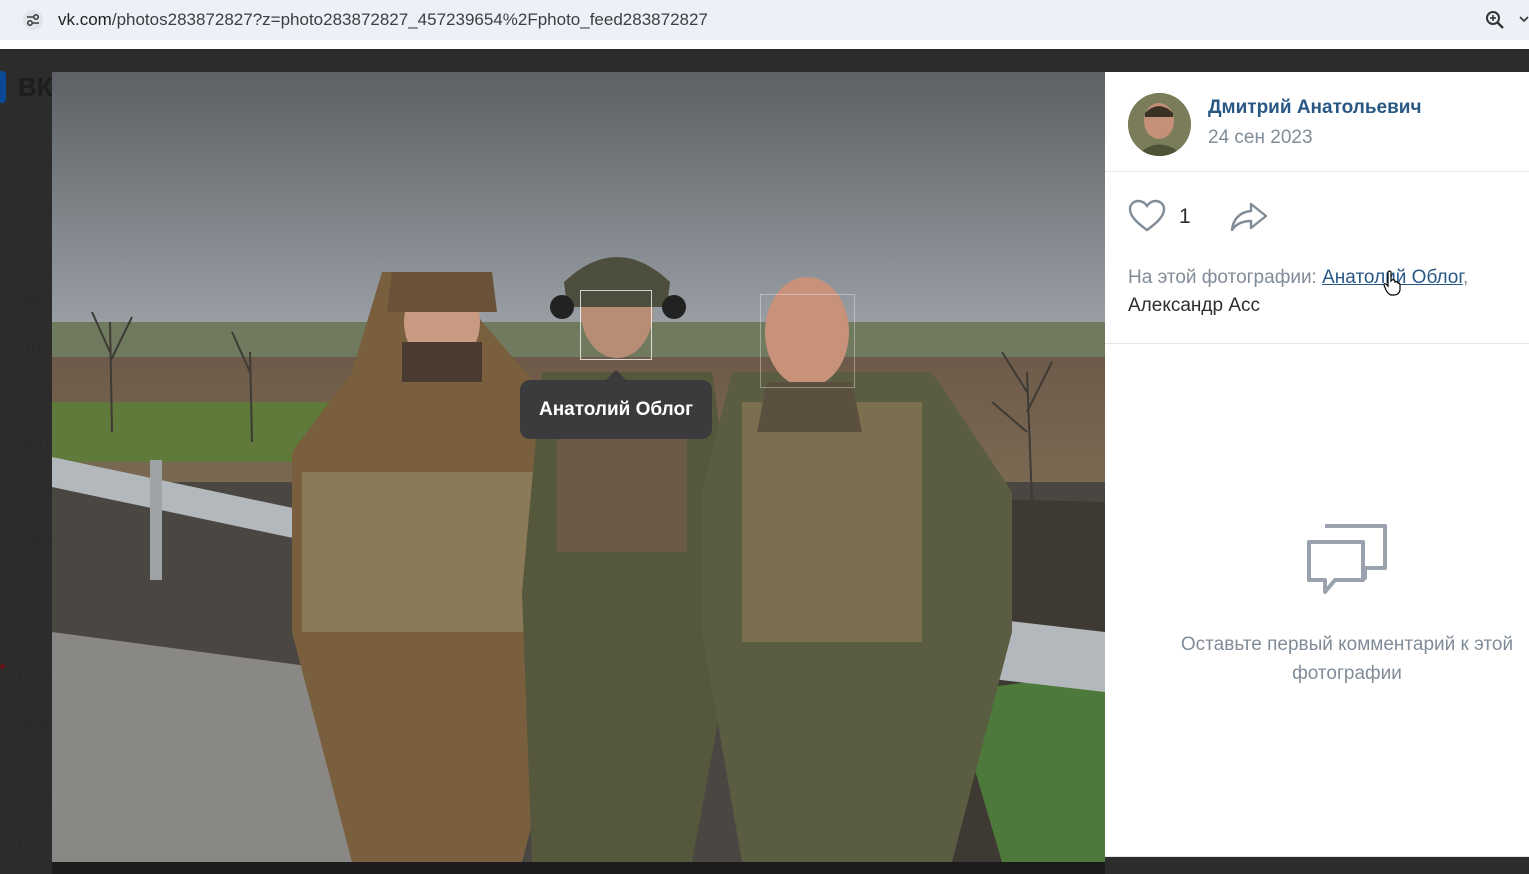 Image resolution: width=1529 pixels, height=874 pixels. I want to click on like-count: 1, so click(1185, 216).